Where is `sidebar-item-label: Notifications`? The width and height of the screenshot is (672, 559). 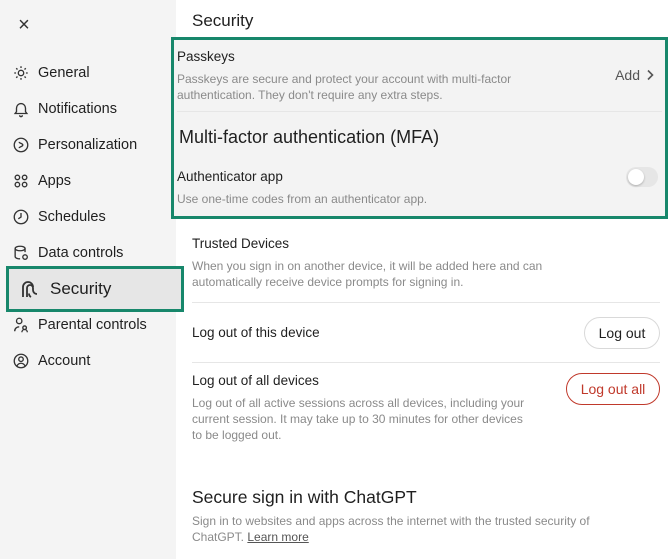 sidebar-item-label: Notifications is located at coordinates (77, 109).